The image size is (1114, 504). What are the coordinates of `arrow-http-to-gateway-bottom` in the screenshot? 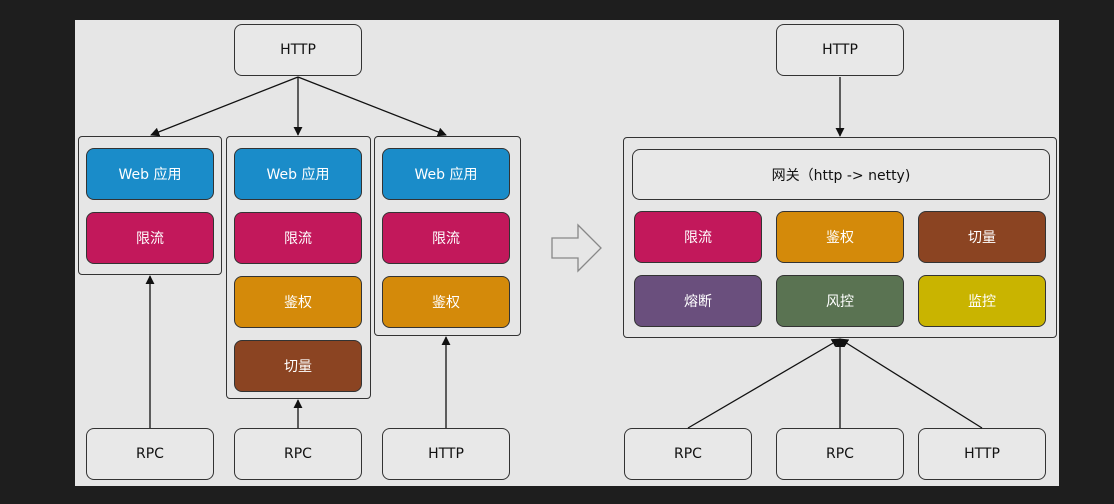 It's located at (911, 383).